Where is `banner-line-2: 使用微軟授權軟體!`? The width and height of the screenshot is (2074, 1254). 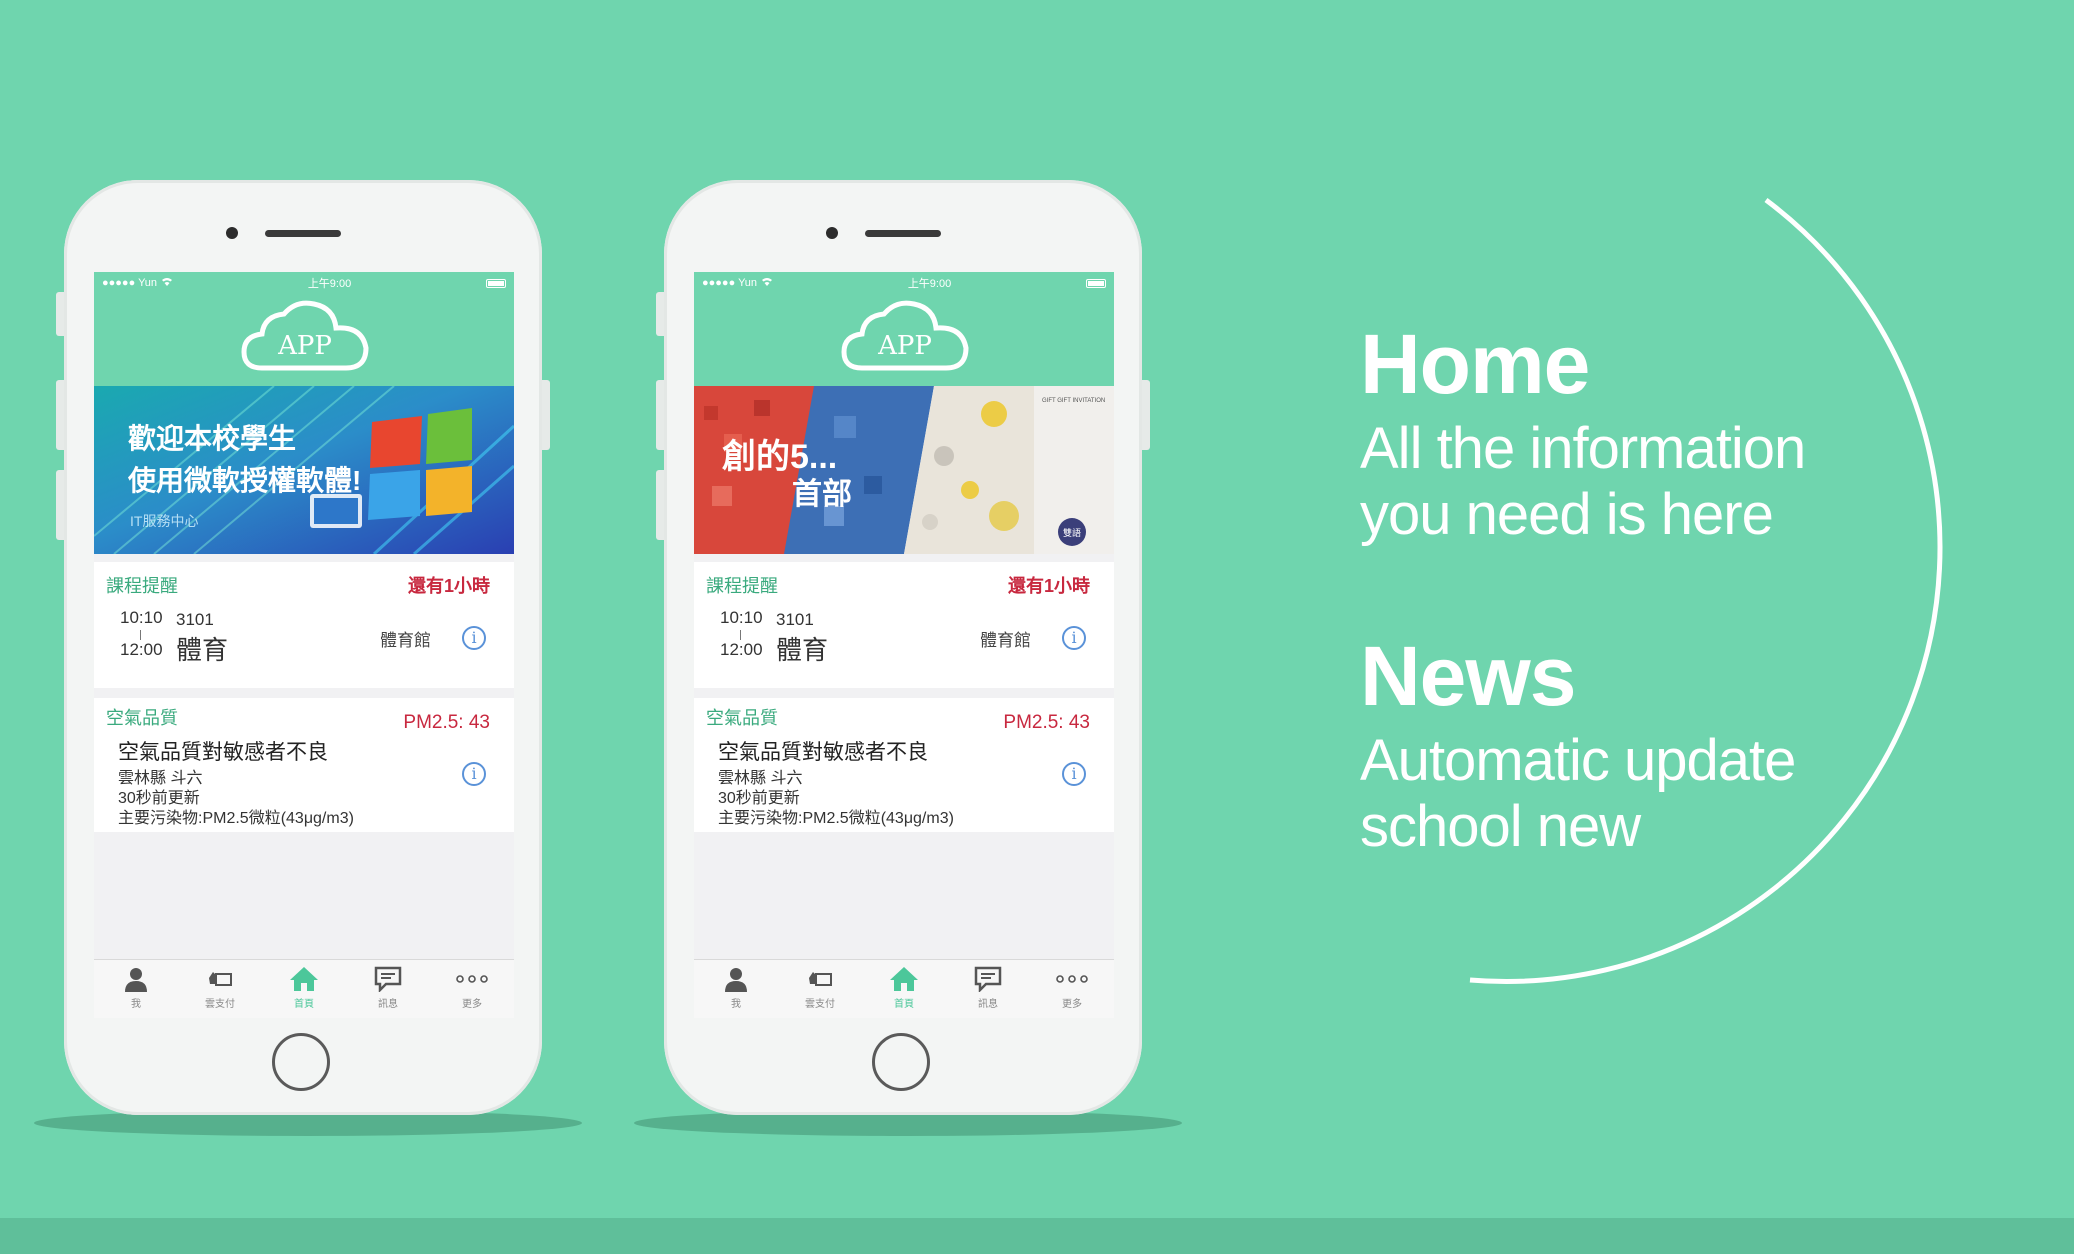 banner-line-2: 使用微軟授權軟體! is located at coordinates (244, 480).